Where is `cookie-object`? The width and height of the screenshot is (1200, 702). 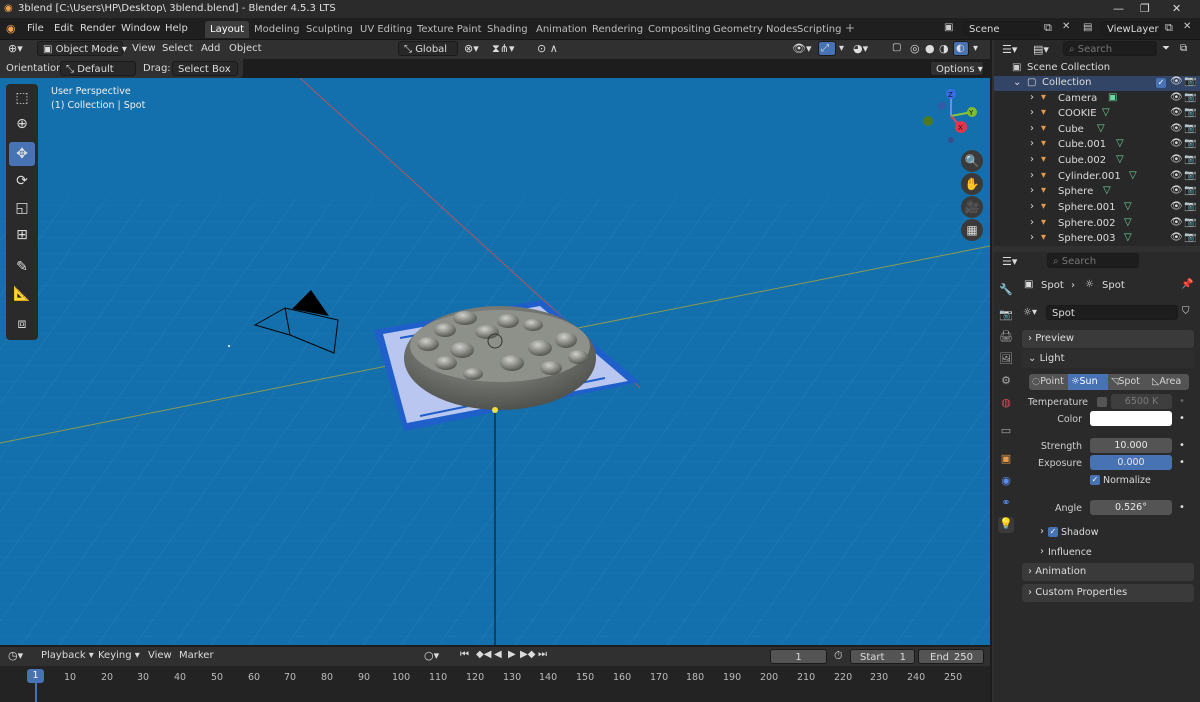
cookie-object is located at coordinates (500, 358).